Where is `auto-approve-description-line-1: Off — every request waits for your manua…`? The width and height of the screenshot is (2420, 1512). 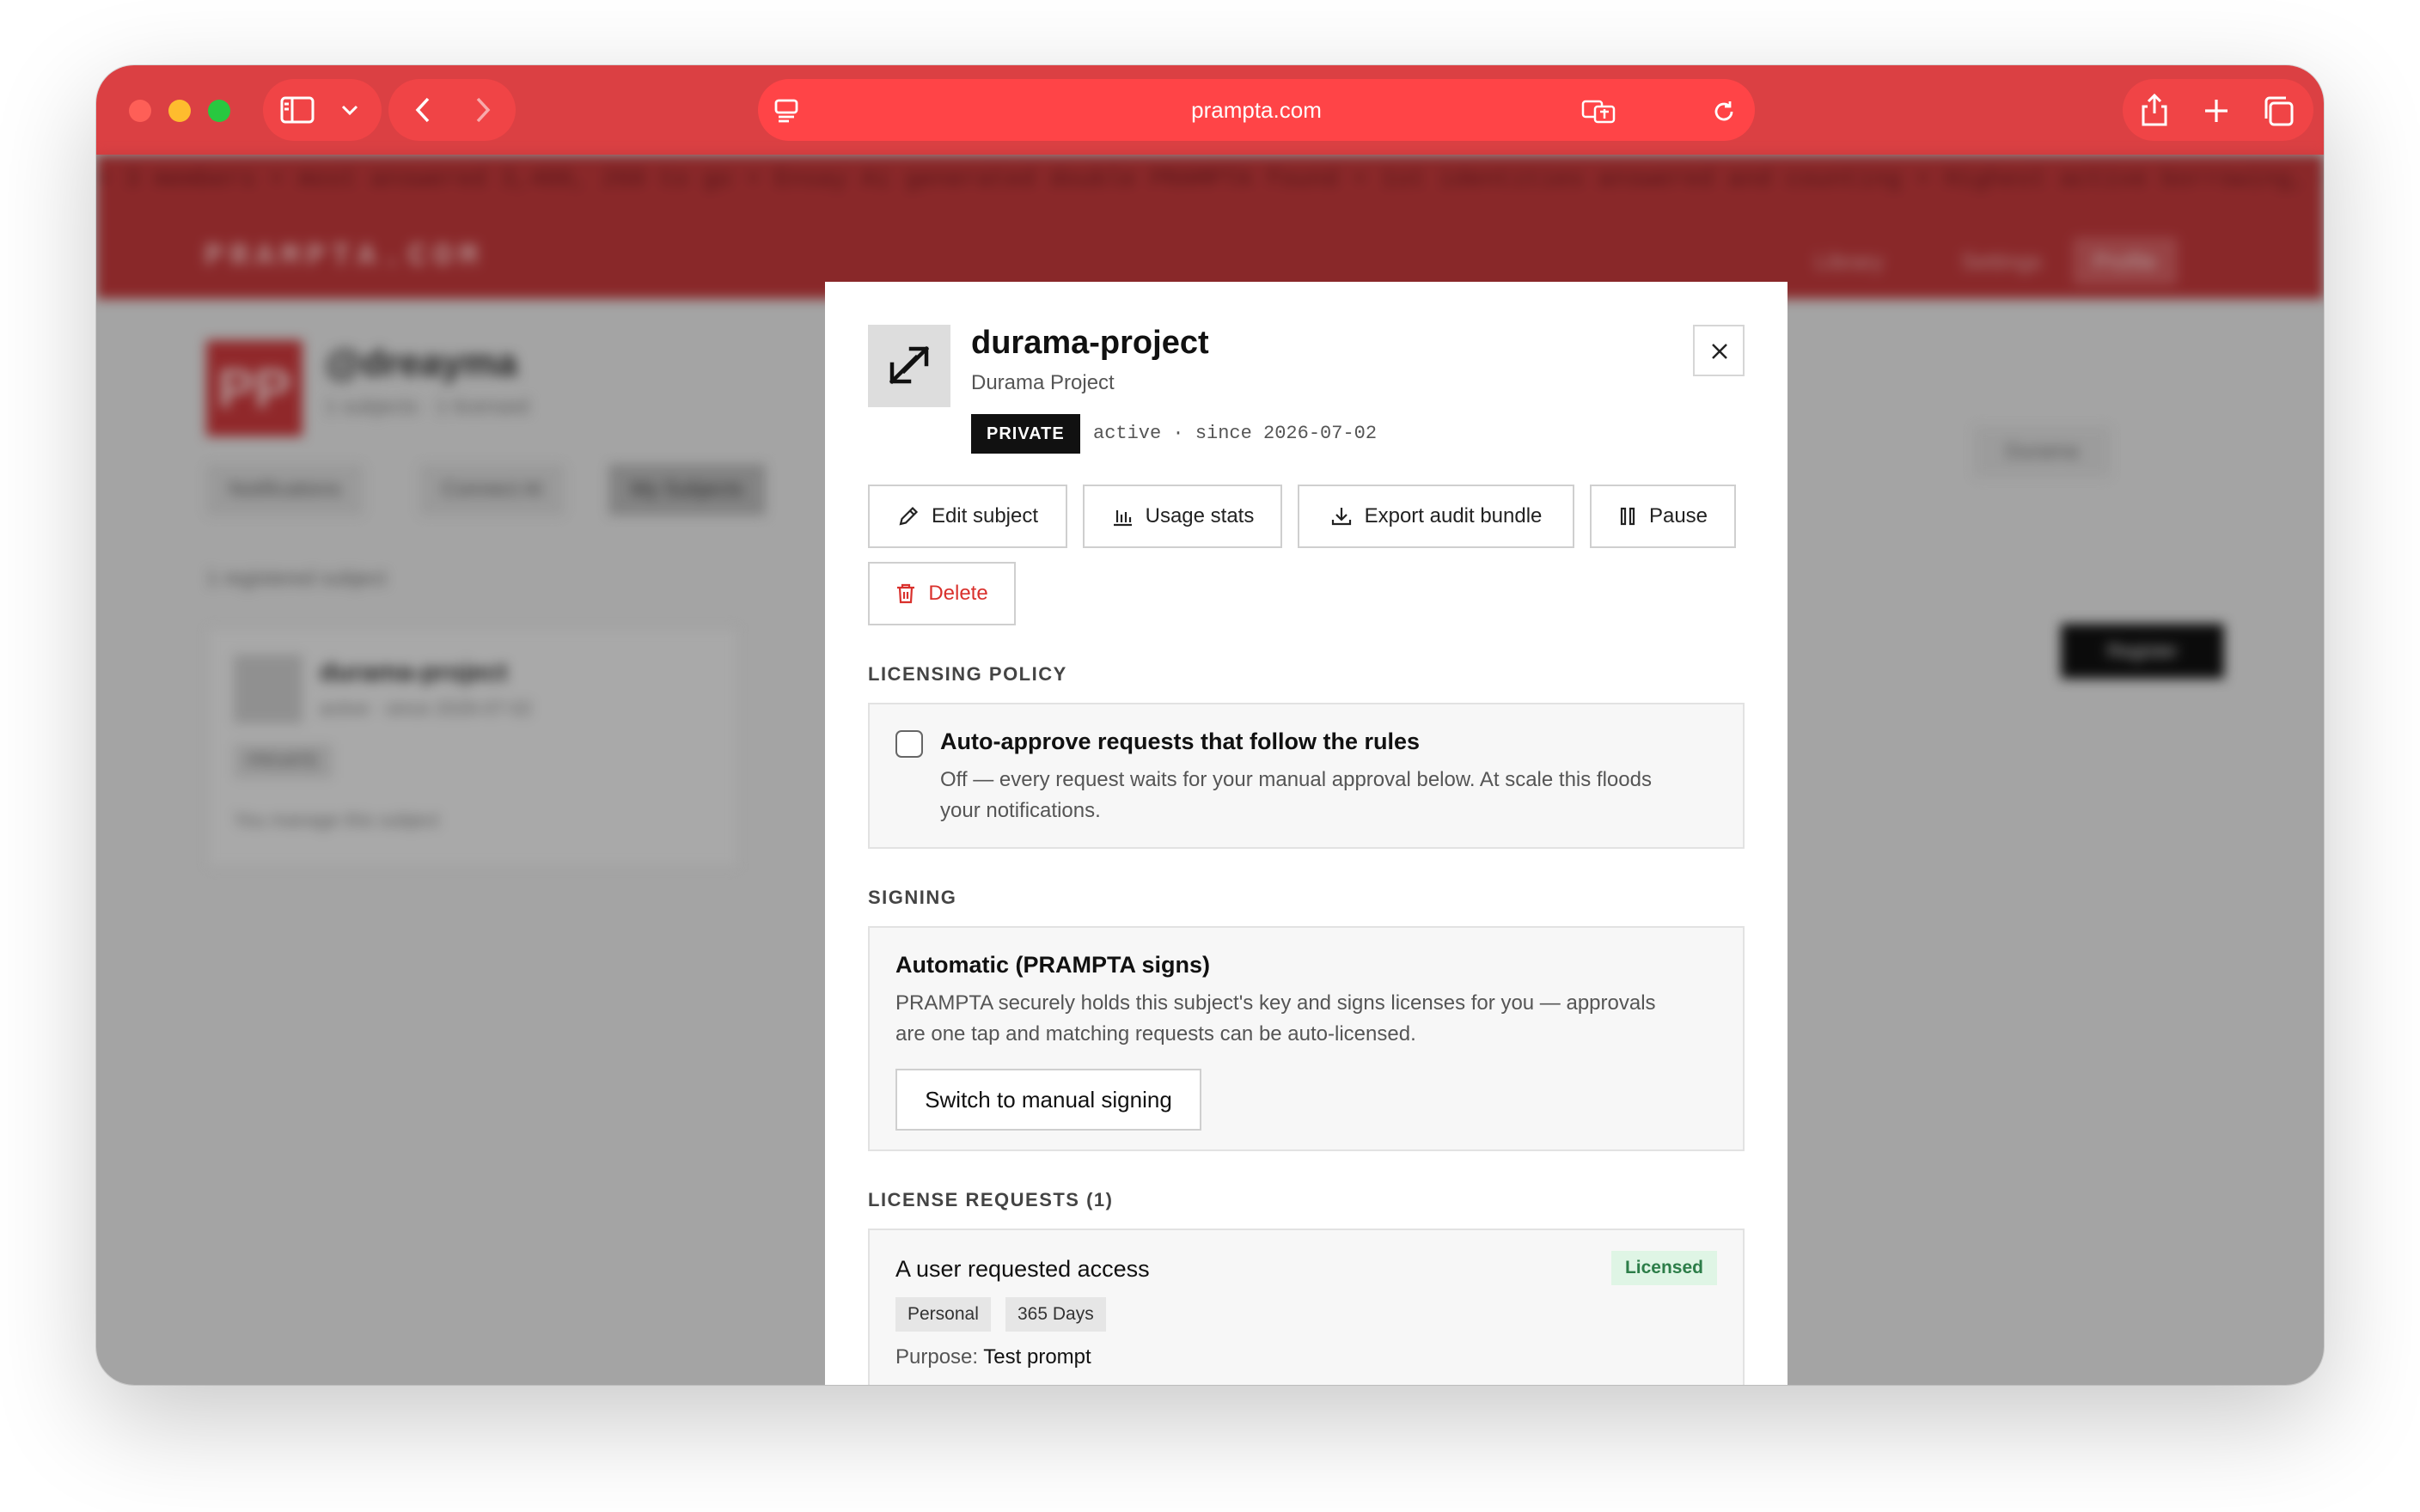 auto-approve-description-line-1: Off — every request waits for your manua… is located at coordinates (1296, 779).